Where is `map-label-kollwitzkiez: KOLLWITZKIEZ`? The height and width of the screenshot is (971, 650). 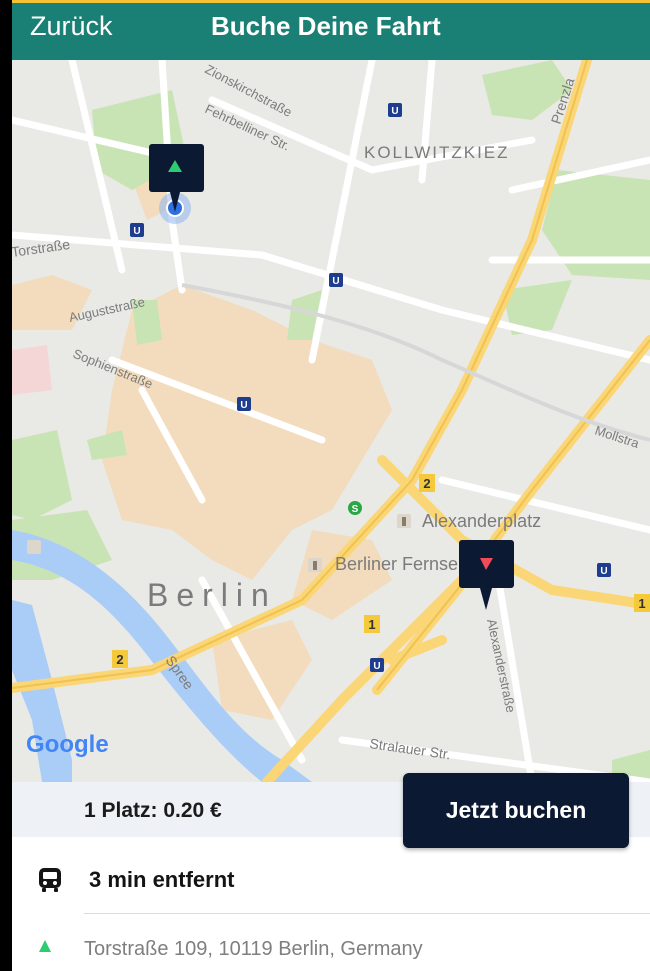 map-label-kollwitzkiez: KOLLWITZKIEZ is located at coordinates (437, 152).